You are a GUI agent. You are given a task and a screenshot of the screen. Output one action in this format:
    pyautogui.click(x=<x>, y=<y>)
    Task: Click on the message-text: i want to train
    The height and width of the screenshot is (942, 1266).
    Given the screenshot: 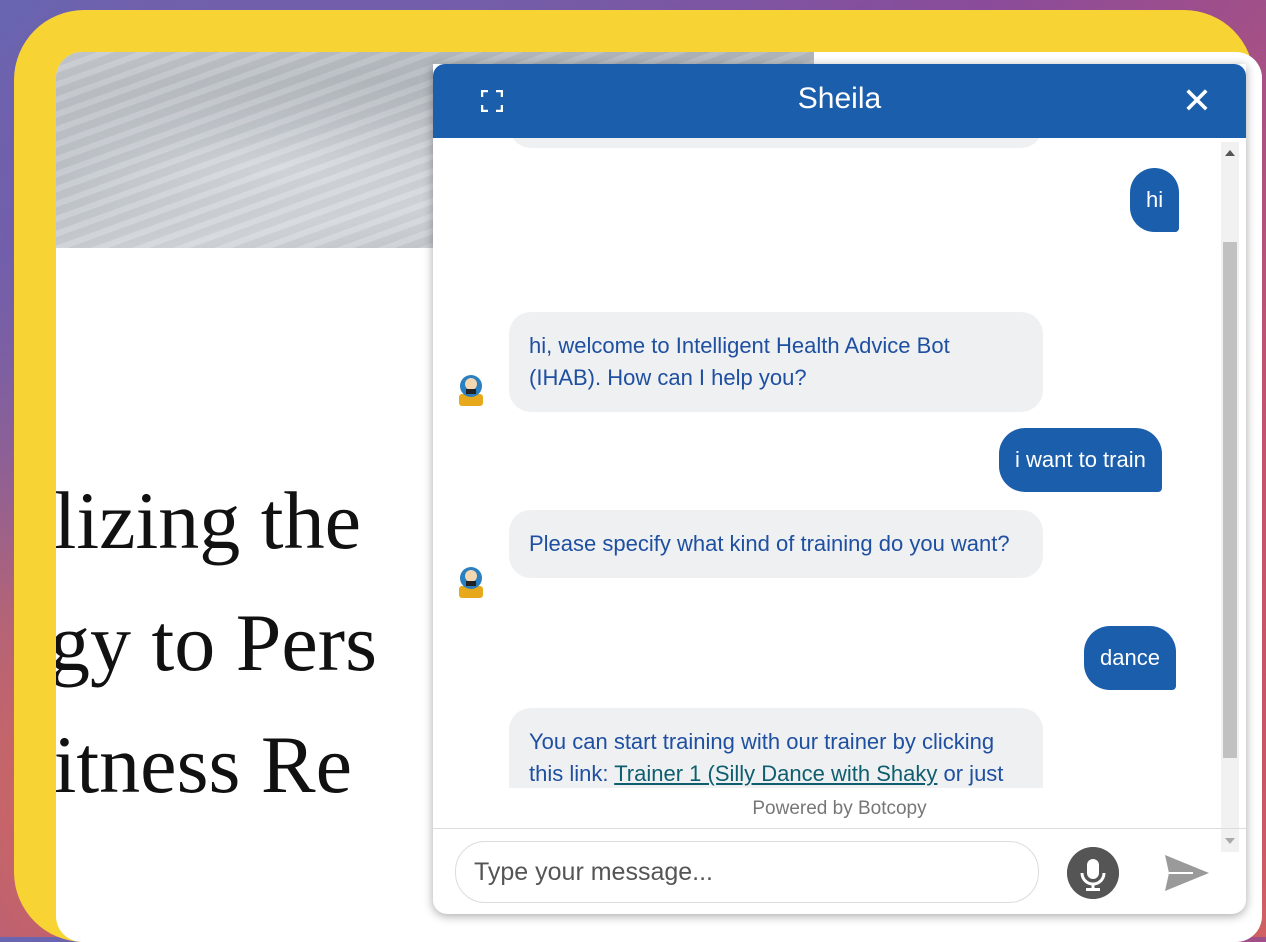 What is the action you would take?
    pyautogui.click(x=1080, y=459)
    